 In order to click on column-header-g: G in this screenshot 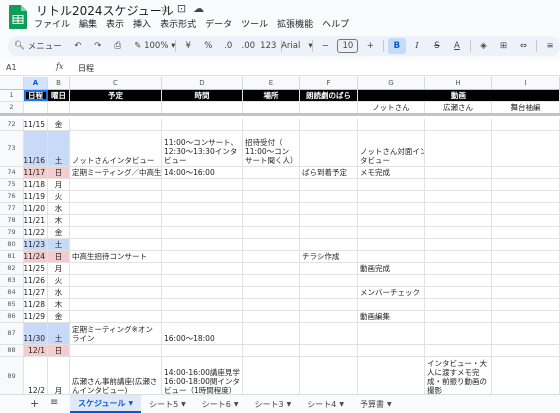, I will do `click(391, 83)`.